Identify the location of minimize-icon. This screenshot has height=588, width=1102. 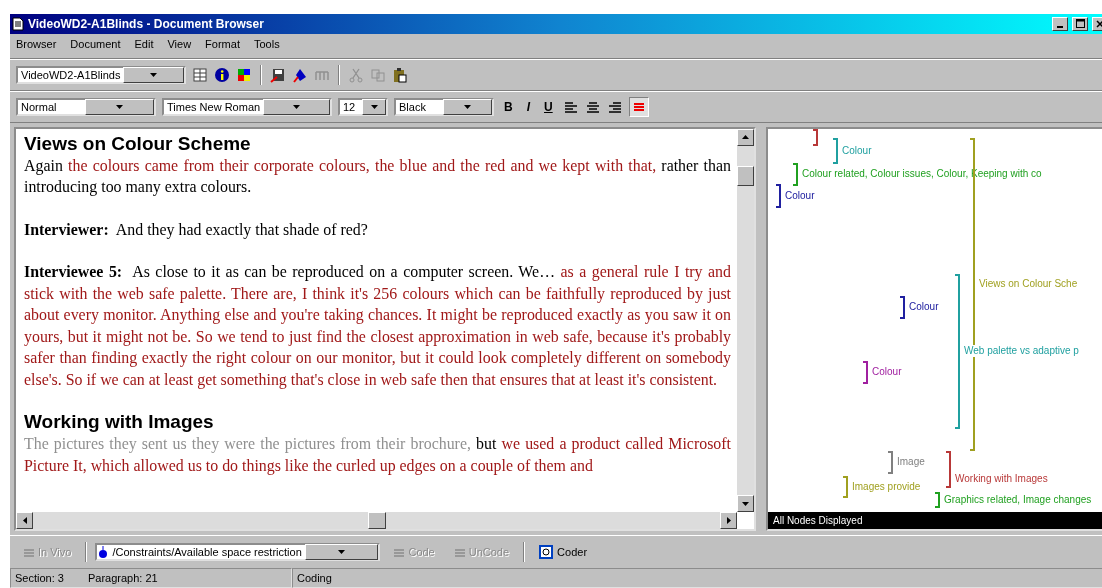
(1060, 26).